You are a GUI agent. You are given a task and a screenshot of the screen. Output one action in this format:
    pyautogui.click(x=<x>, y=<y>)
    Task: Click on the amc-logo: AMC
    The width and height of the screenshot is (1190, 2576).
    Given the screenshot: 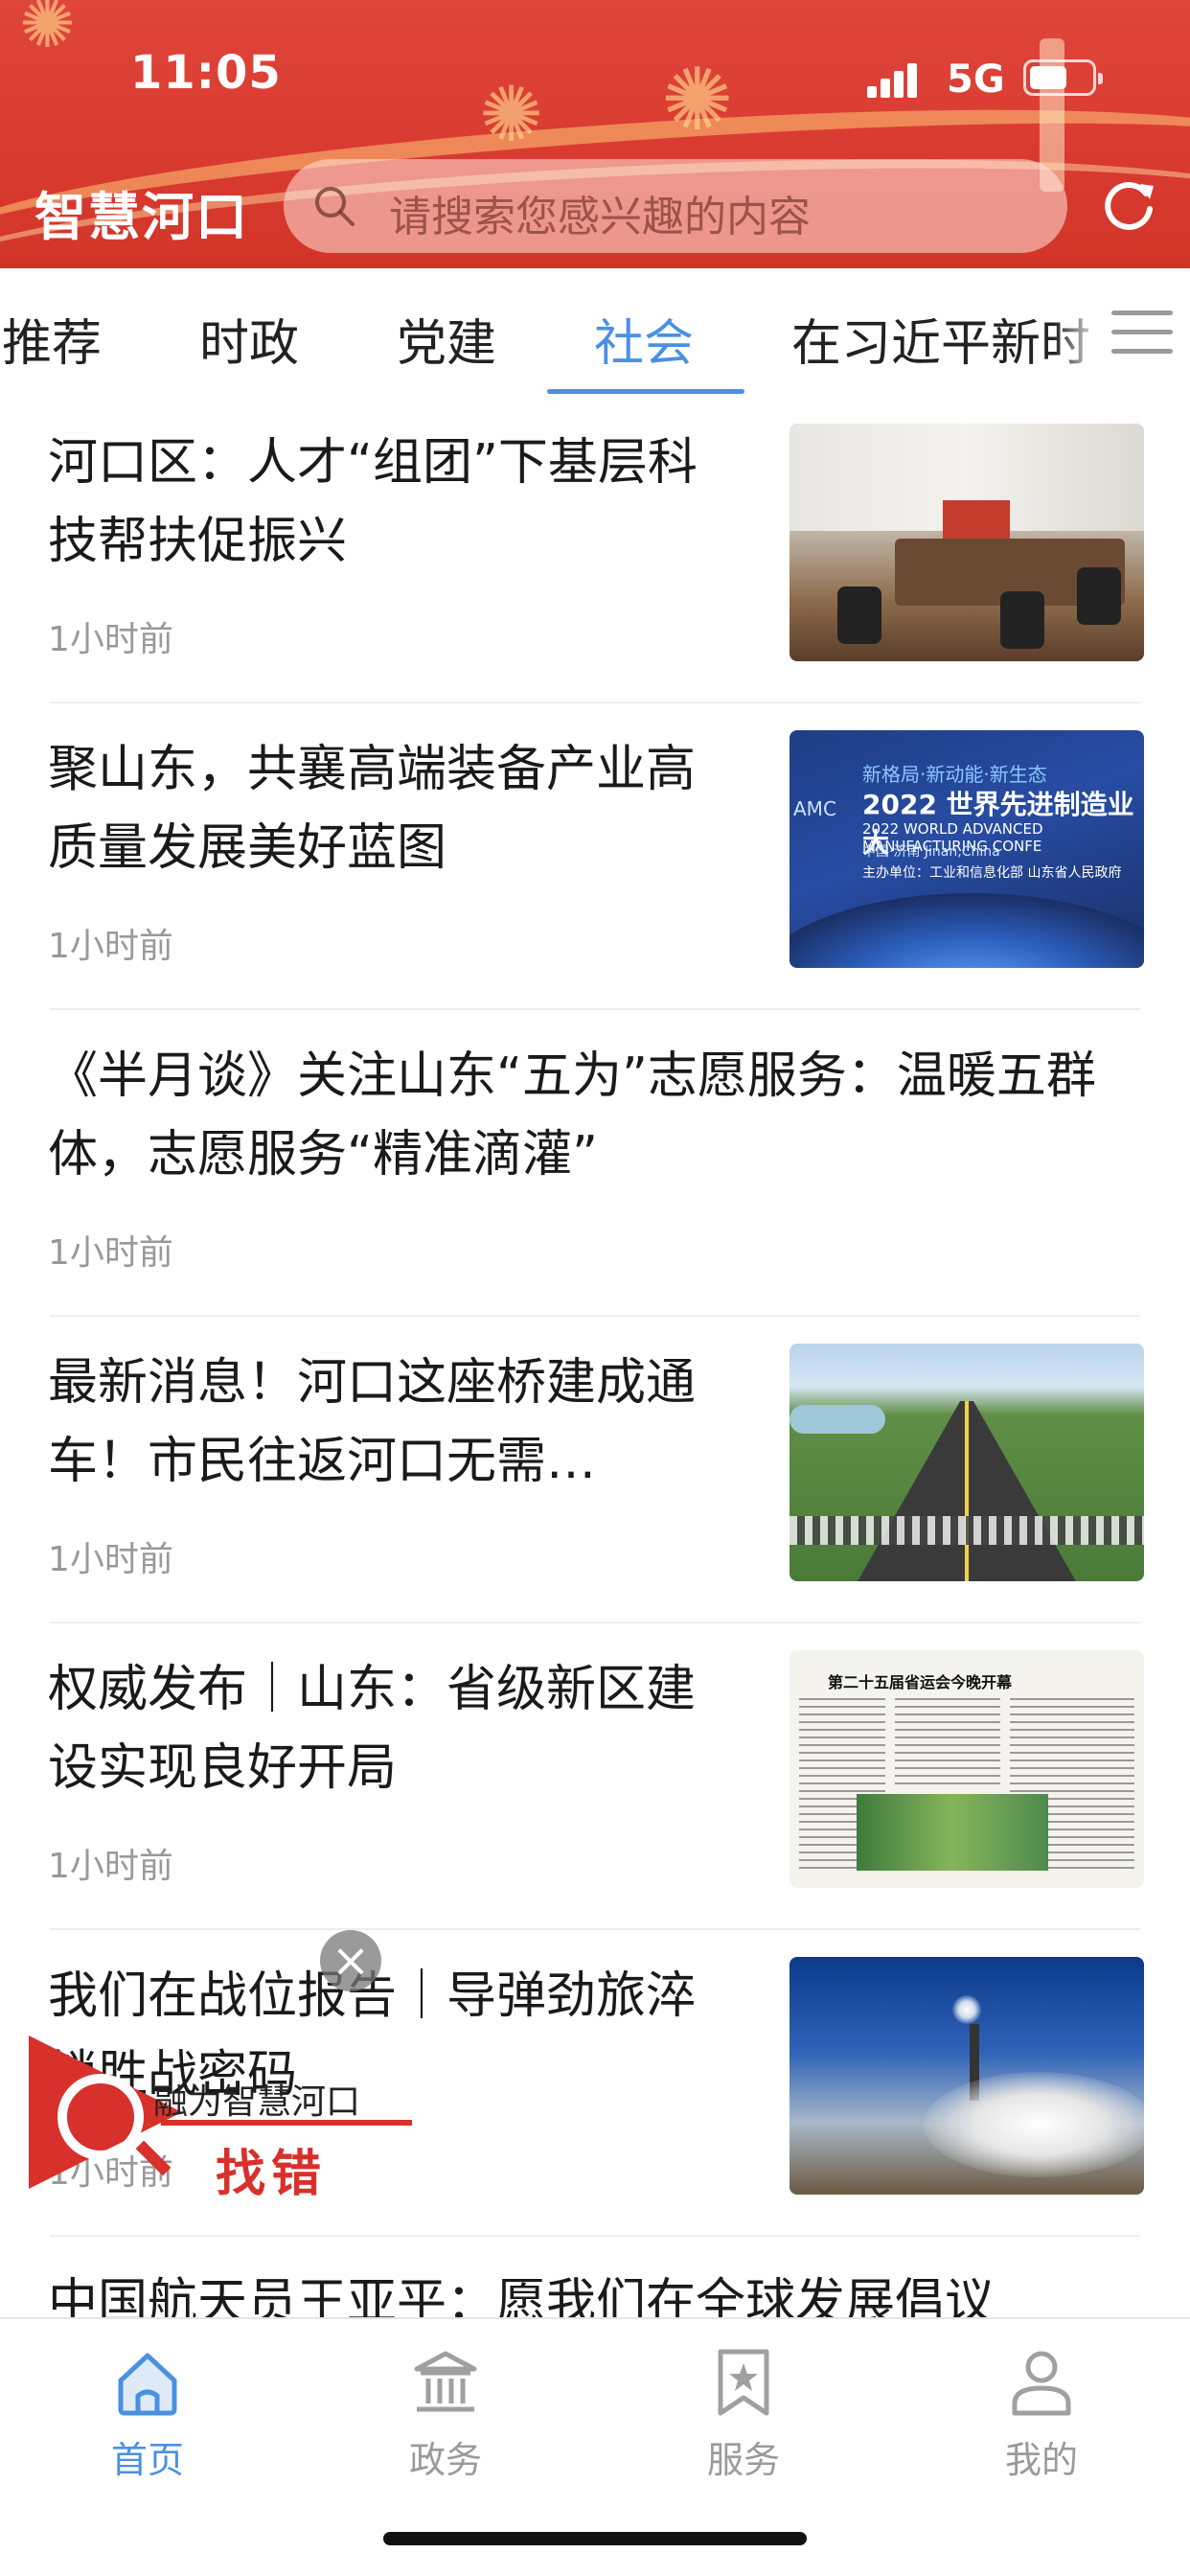 What is the action you would take?
    pyautogui.click(x=814, y=808)
    